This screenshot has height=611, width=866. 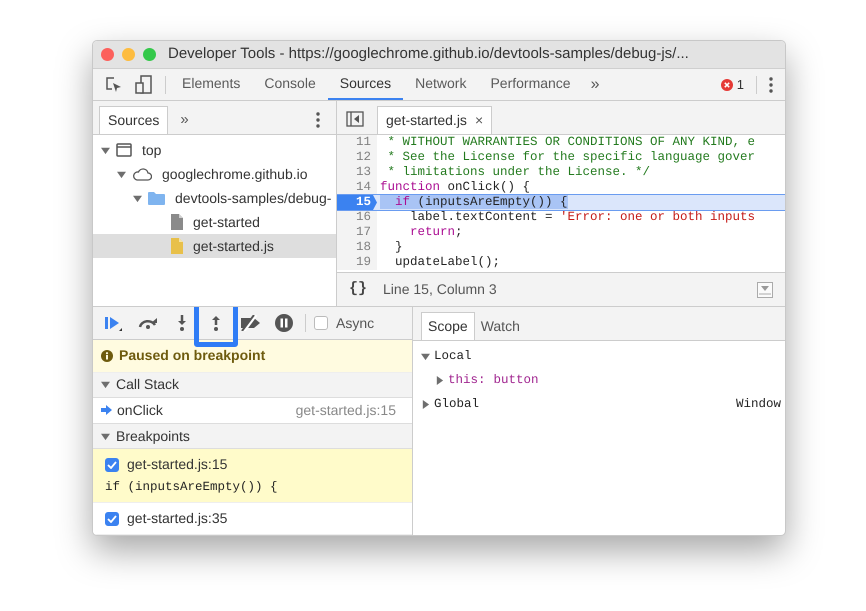 I want to click on code-line: * WITHOUT WARRANTIES OR CONDITIONS OF ANY KIND, e, so click(x=571, y=142).